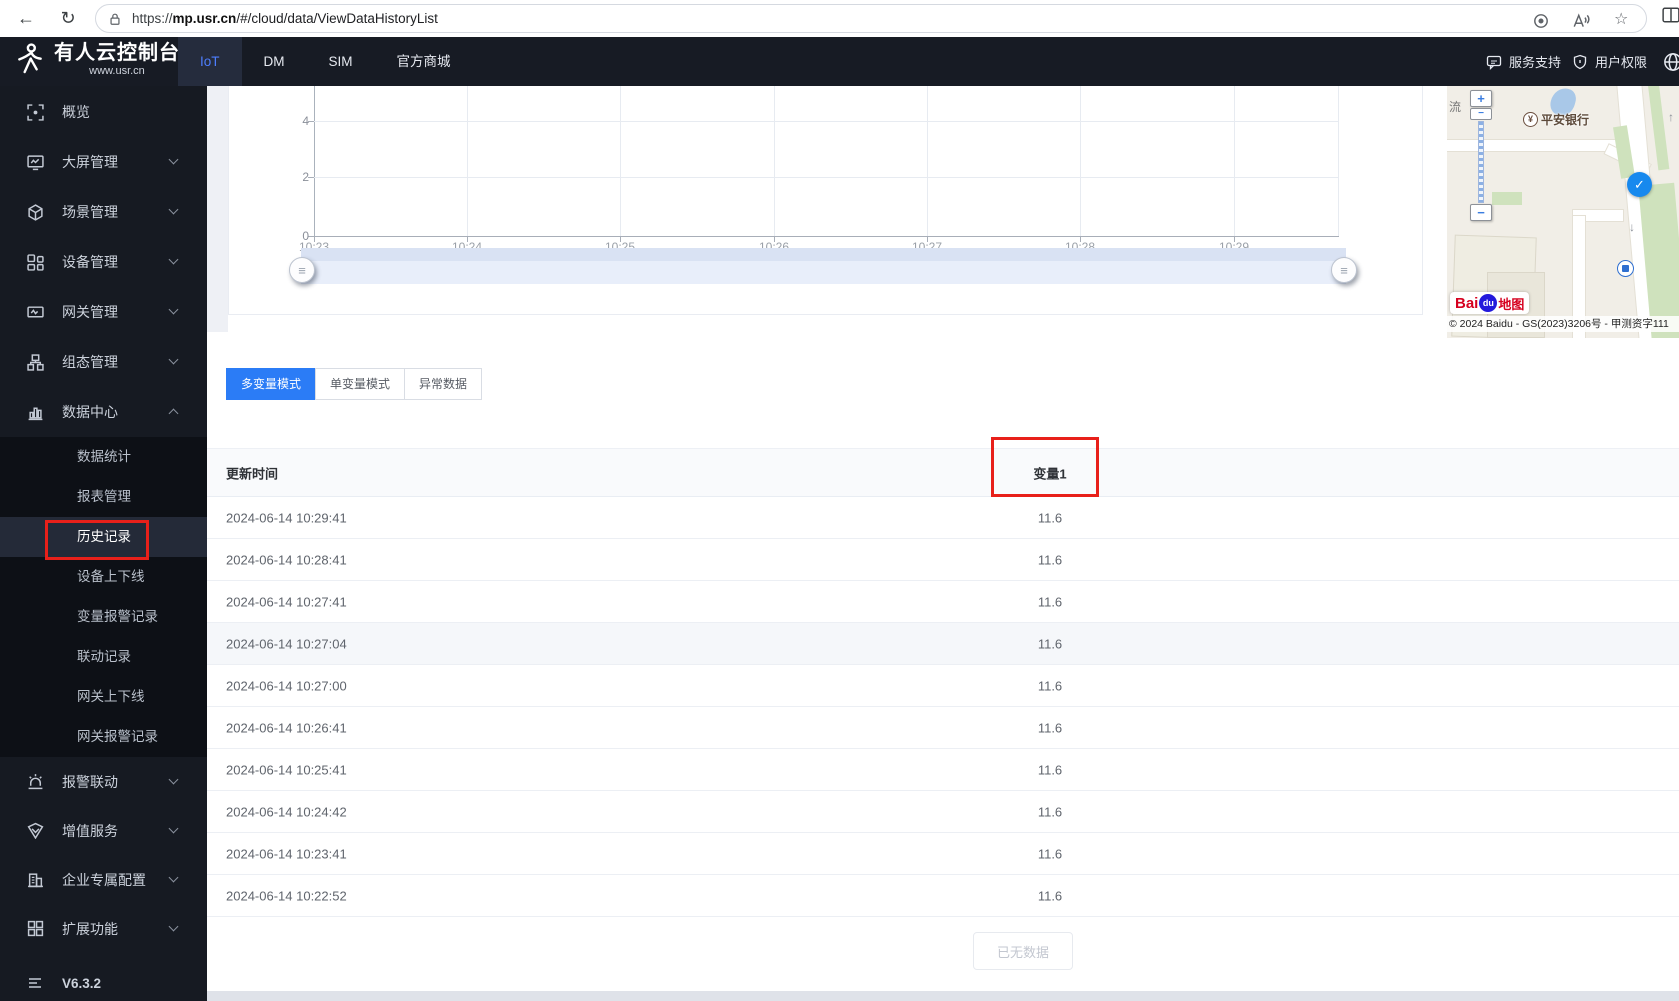 The height and width of the screenshot is (1001, 1679). What do you see at coordinates (274, 61) in the screenshot?
I see `nav-tab-dm: DM` at bounding box center [274, 61].